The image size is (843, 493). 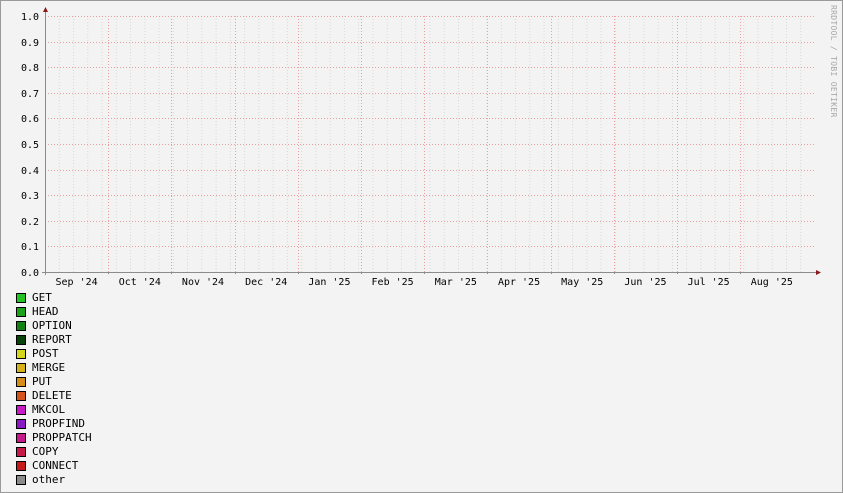 What do you see at coordinates (62, 437) in the screenshot?
I see `legend-label: PROPPATCH` at bounding box center [62, 437].